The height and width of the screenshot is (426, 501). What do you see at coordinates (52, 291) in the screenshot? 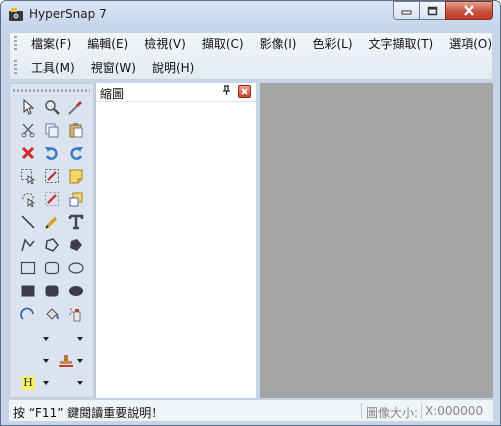
I see `filled-rounded-rectangle-icon` at bounding box center [52, 291].